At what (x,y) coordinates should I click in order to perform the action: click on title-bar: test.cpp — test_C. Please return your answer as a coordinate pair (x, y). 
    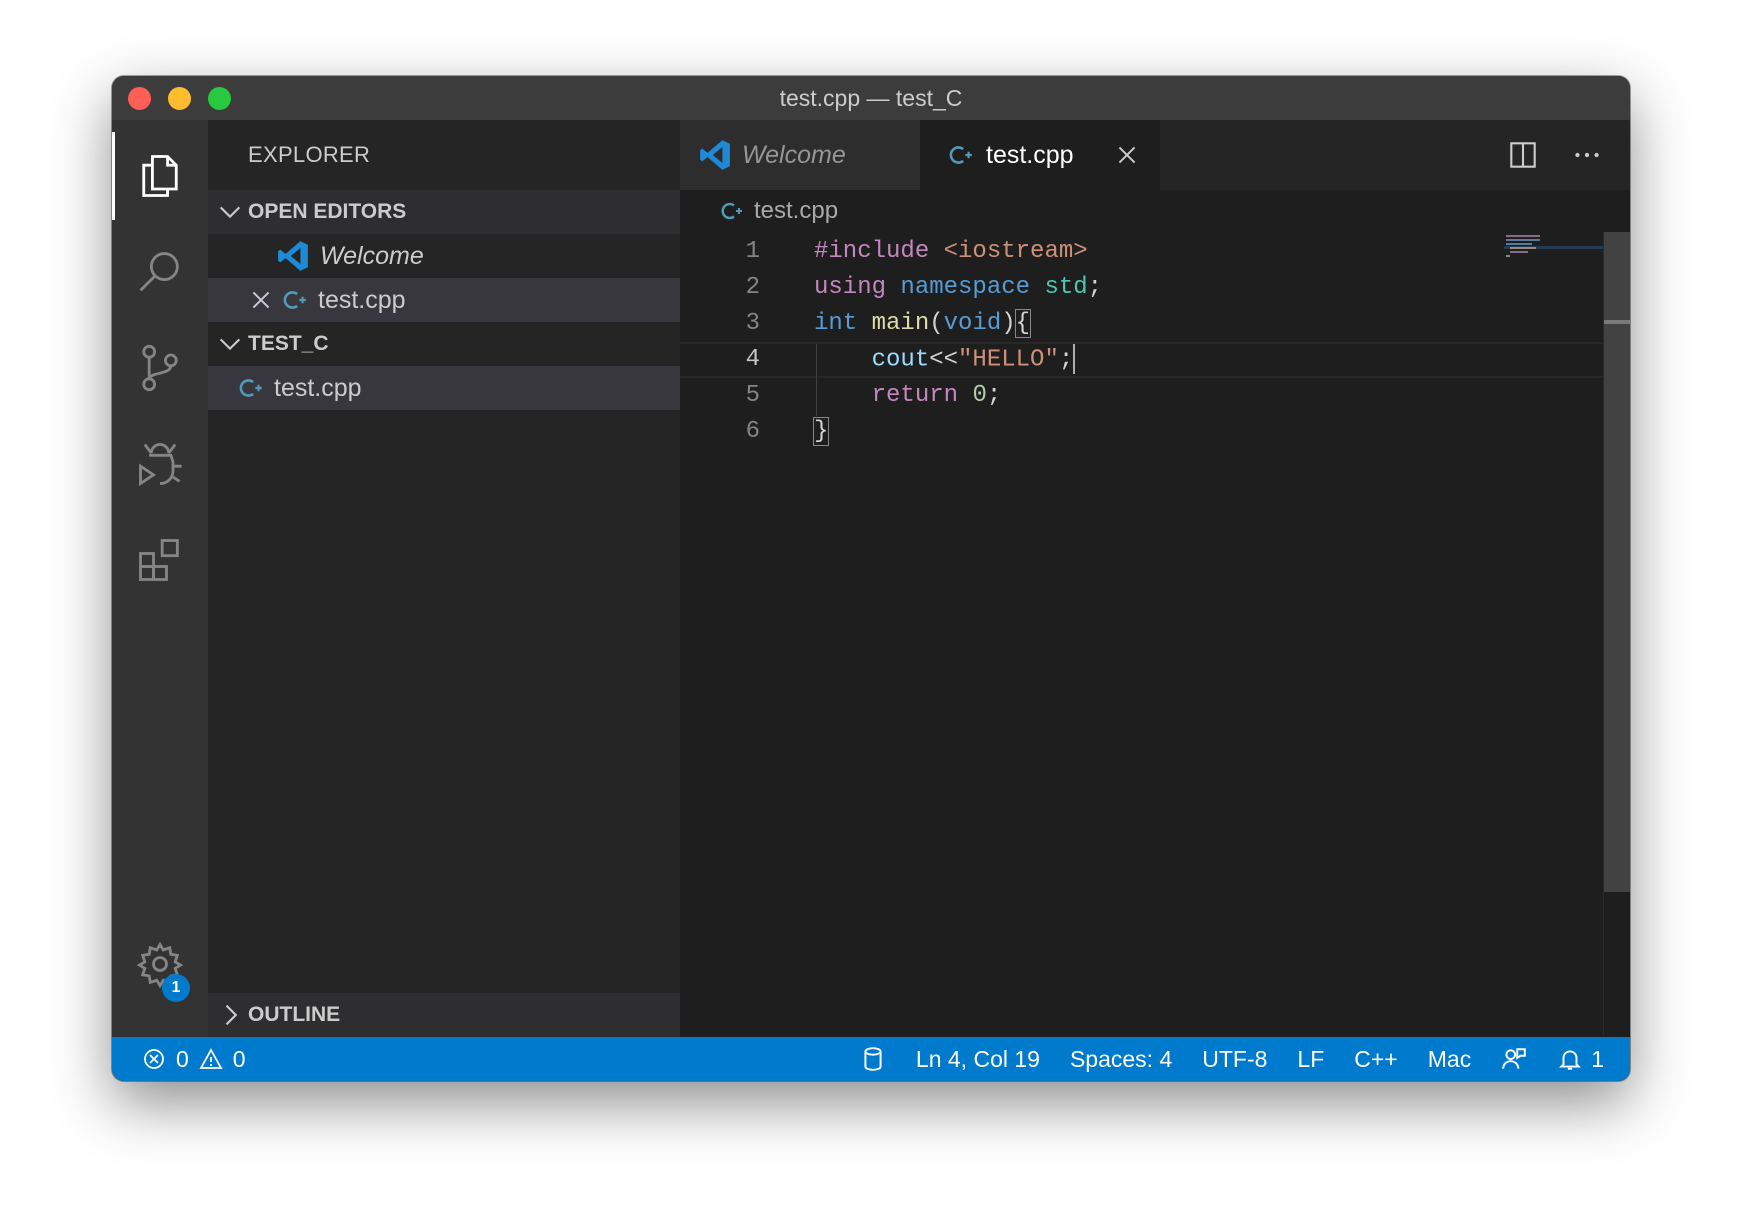
    Looking at the image, I should click on (871, 98).